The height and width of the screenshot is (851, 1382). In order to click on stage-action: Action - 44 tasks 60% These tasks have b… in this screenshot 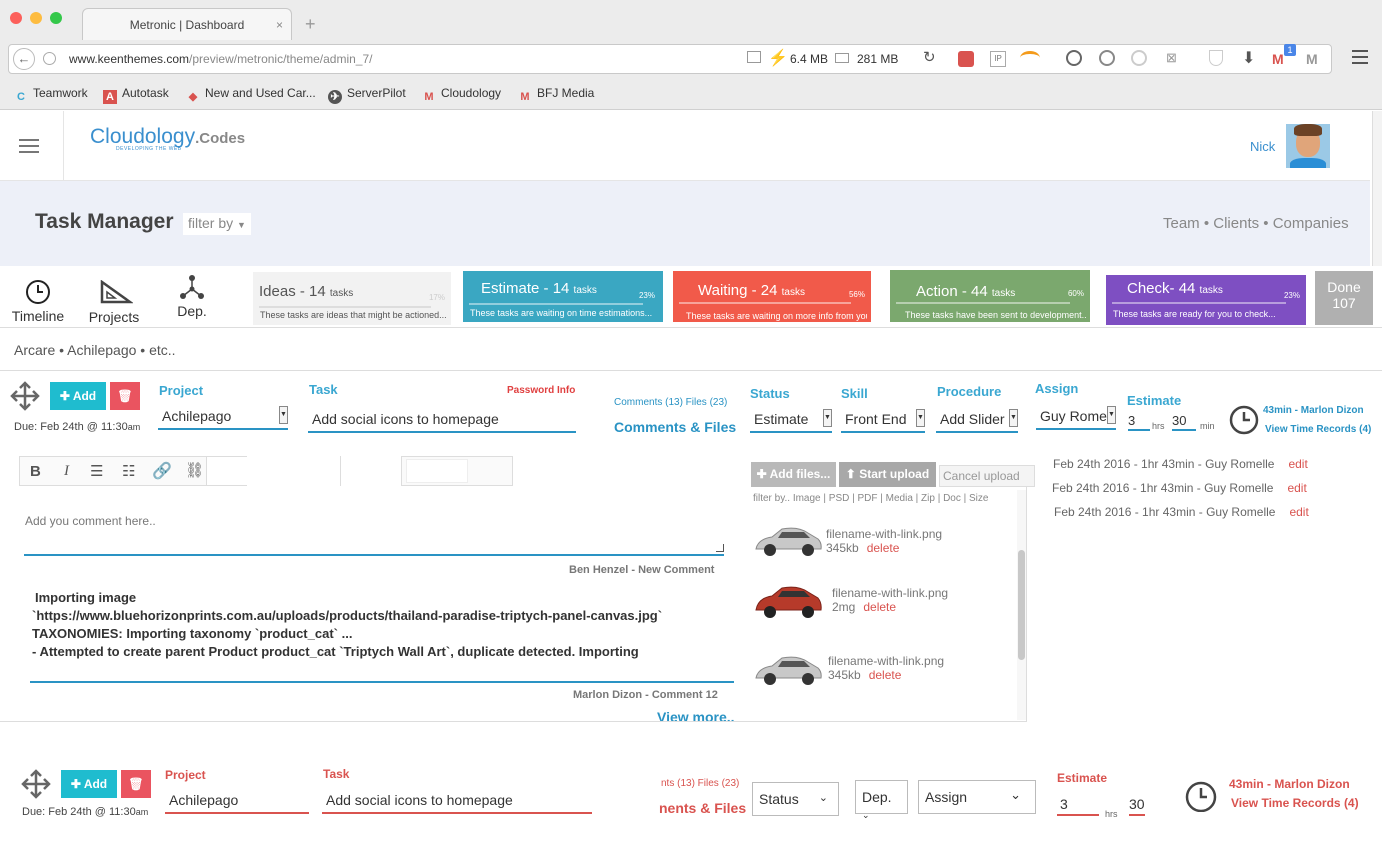, I will do `click(990, 296)`.